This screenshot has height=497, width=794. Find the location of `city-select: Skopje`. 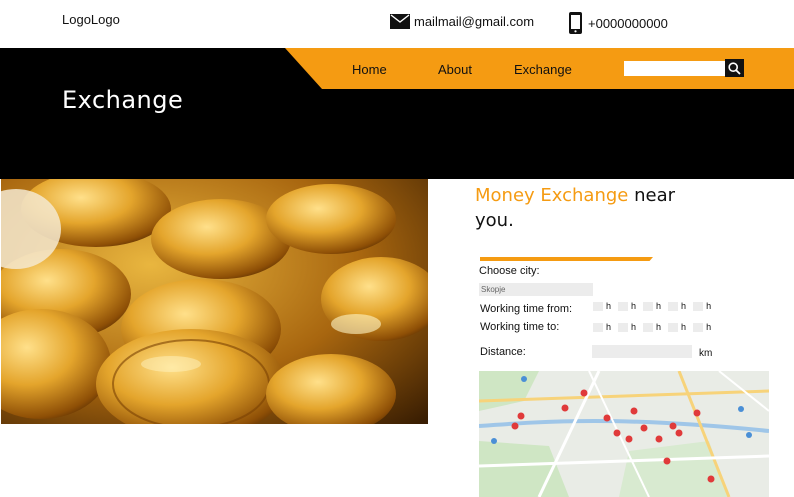

city-select: Skopje is located at coordinates (536, 289).